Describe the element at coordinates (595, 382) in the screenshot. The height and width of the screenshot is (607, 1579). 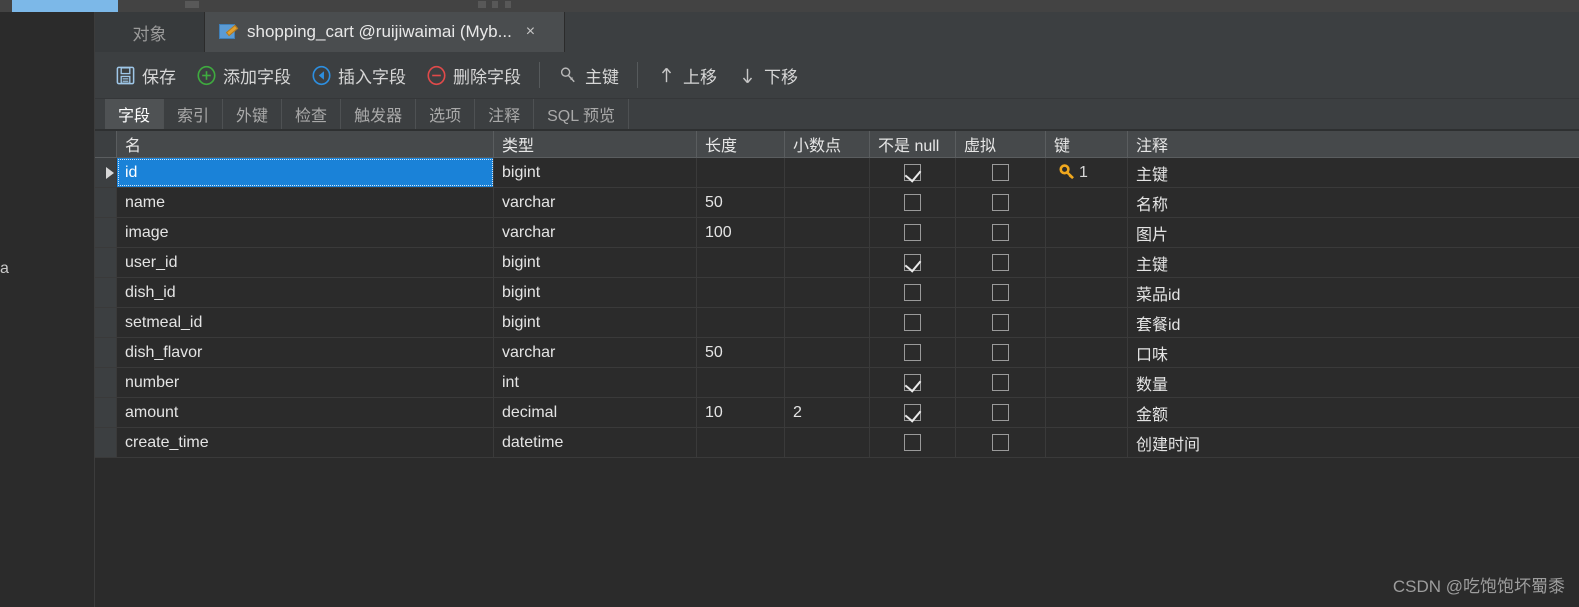
I see `cell-field-type: int` at that location.